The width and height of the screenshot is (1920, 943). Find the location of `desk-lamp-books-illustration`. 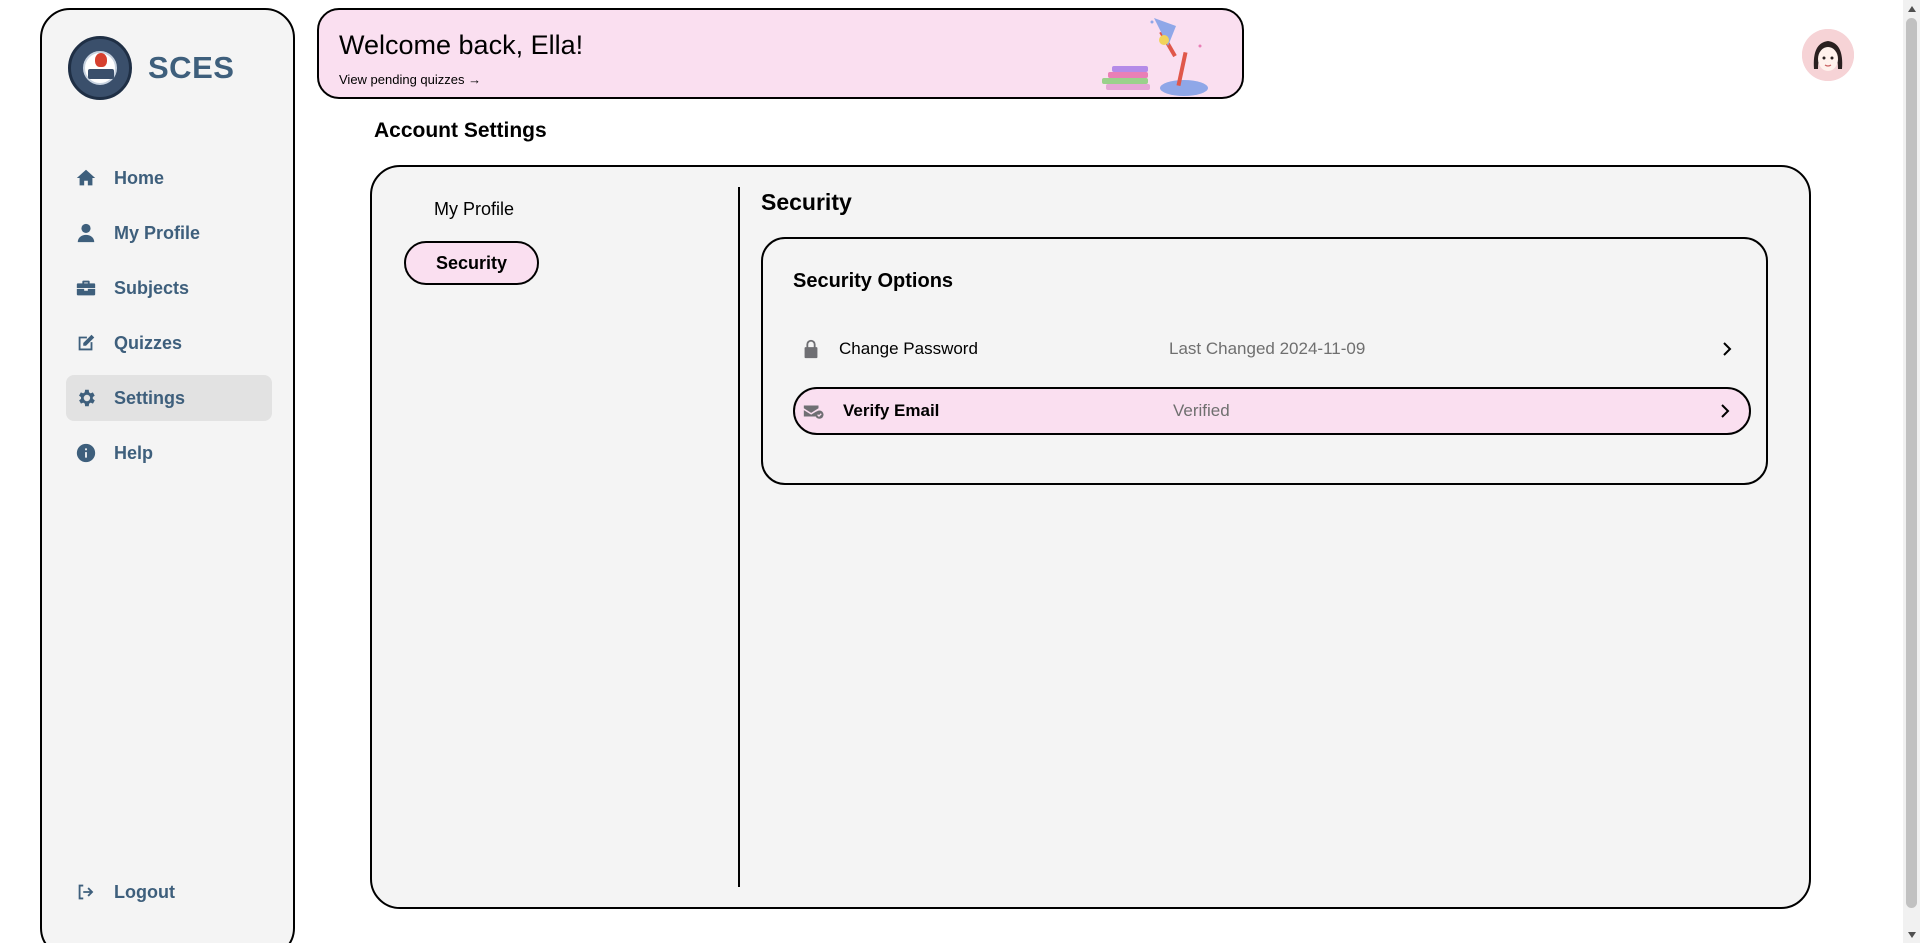

desk-lamp-books-illustration is located at coordinates (1155, 57).